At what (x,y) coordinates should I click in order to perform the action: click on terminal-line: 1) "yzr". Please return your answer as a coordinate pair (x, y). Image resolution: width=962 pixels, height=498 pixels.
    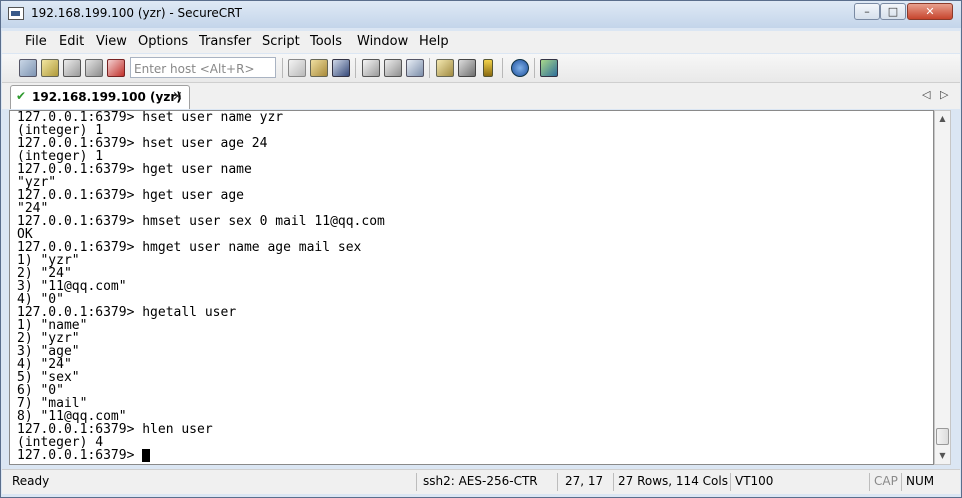
    Looking at the image, I should click on (48, 260).